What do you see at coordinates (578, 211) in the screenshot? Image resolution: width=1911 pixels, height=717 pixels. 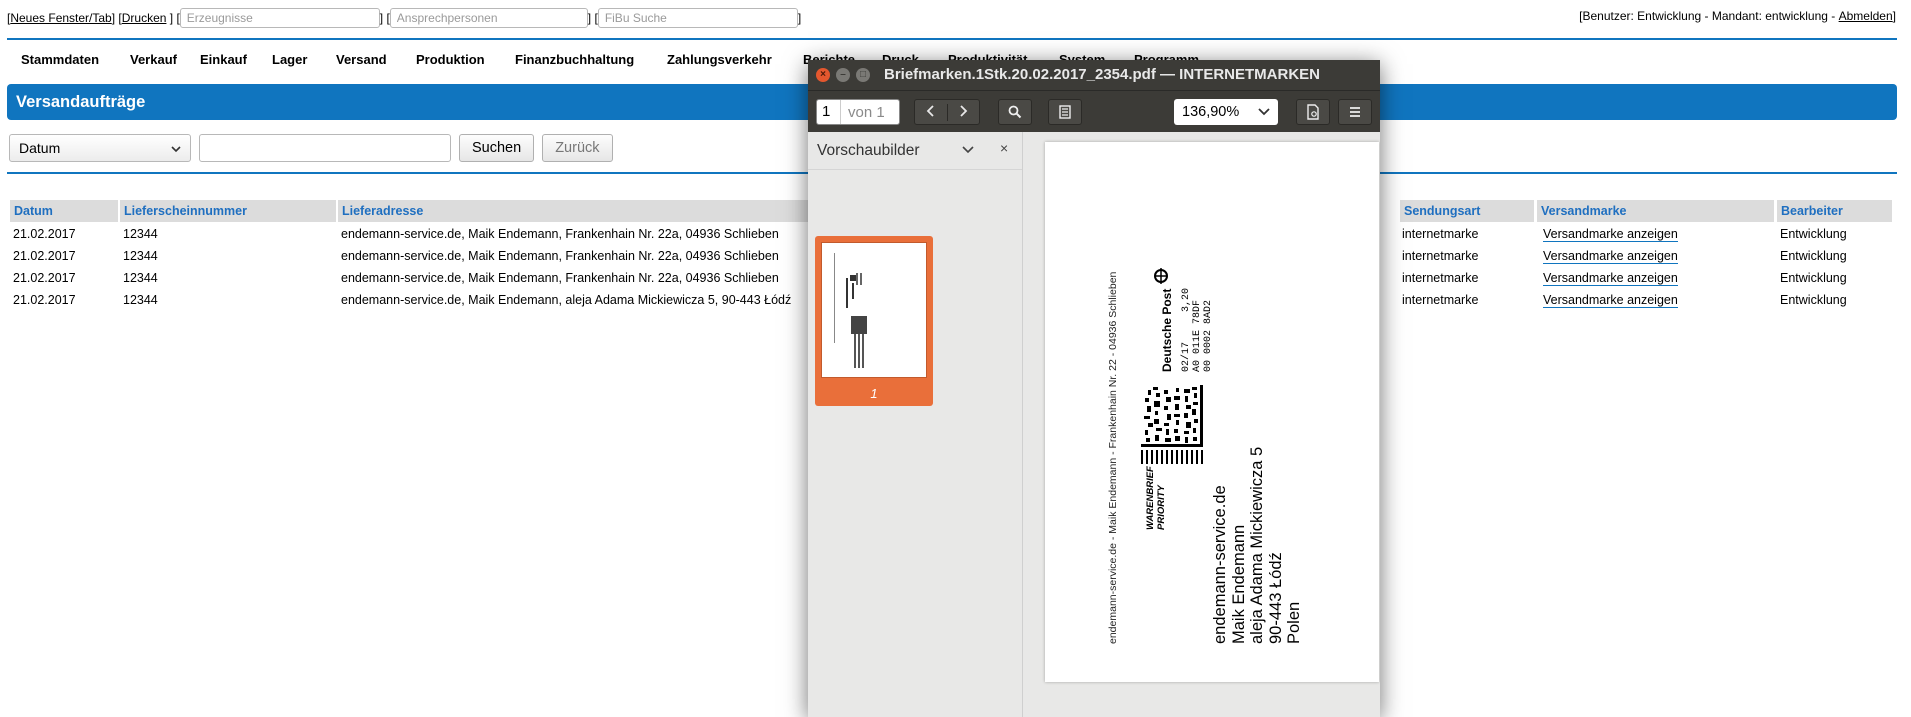 I see `col-header-lieferadresse: Lieferadresse` at bounding box center [578, 211].